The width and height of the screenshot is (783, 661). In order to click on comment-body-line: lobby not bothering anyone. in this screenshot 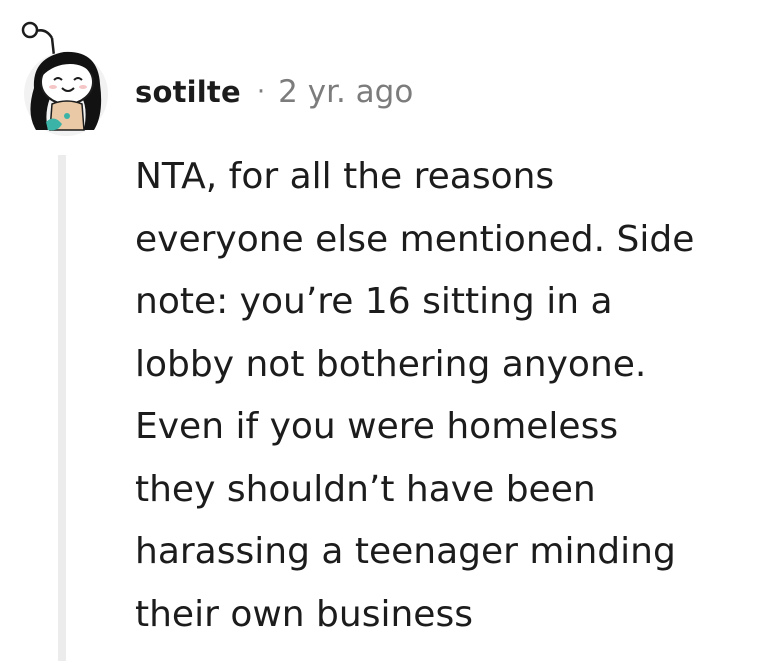, I will do `click(391, 364)`.